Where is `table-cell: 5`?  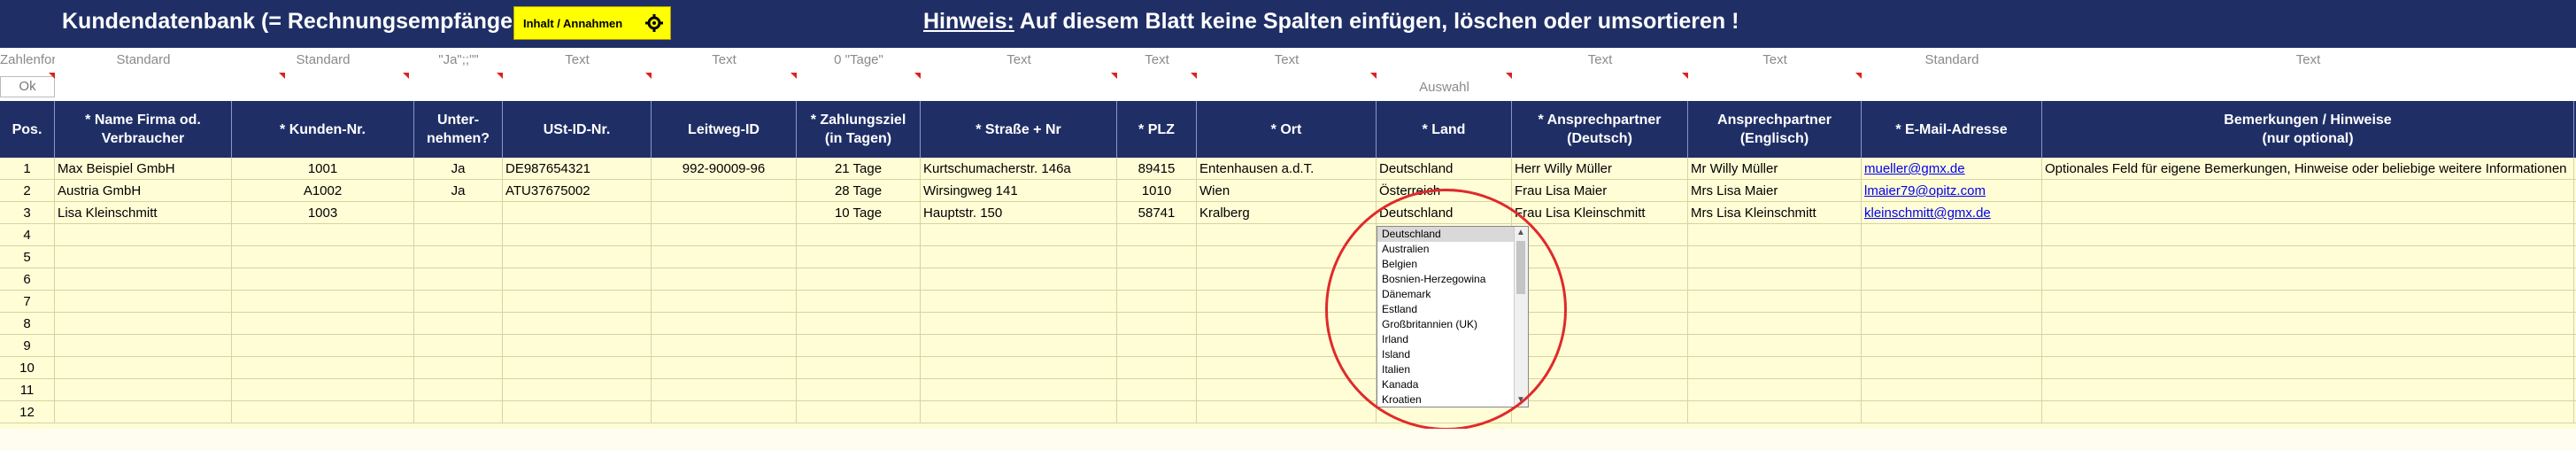 table-cell: 5 is located at coordinates (27, 257).